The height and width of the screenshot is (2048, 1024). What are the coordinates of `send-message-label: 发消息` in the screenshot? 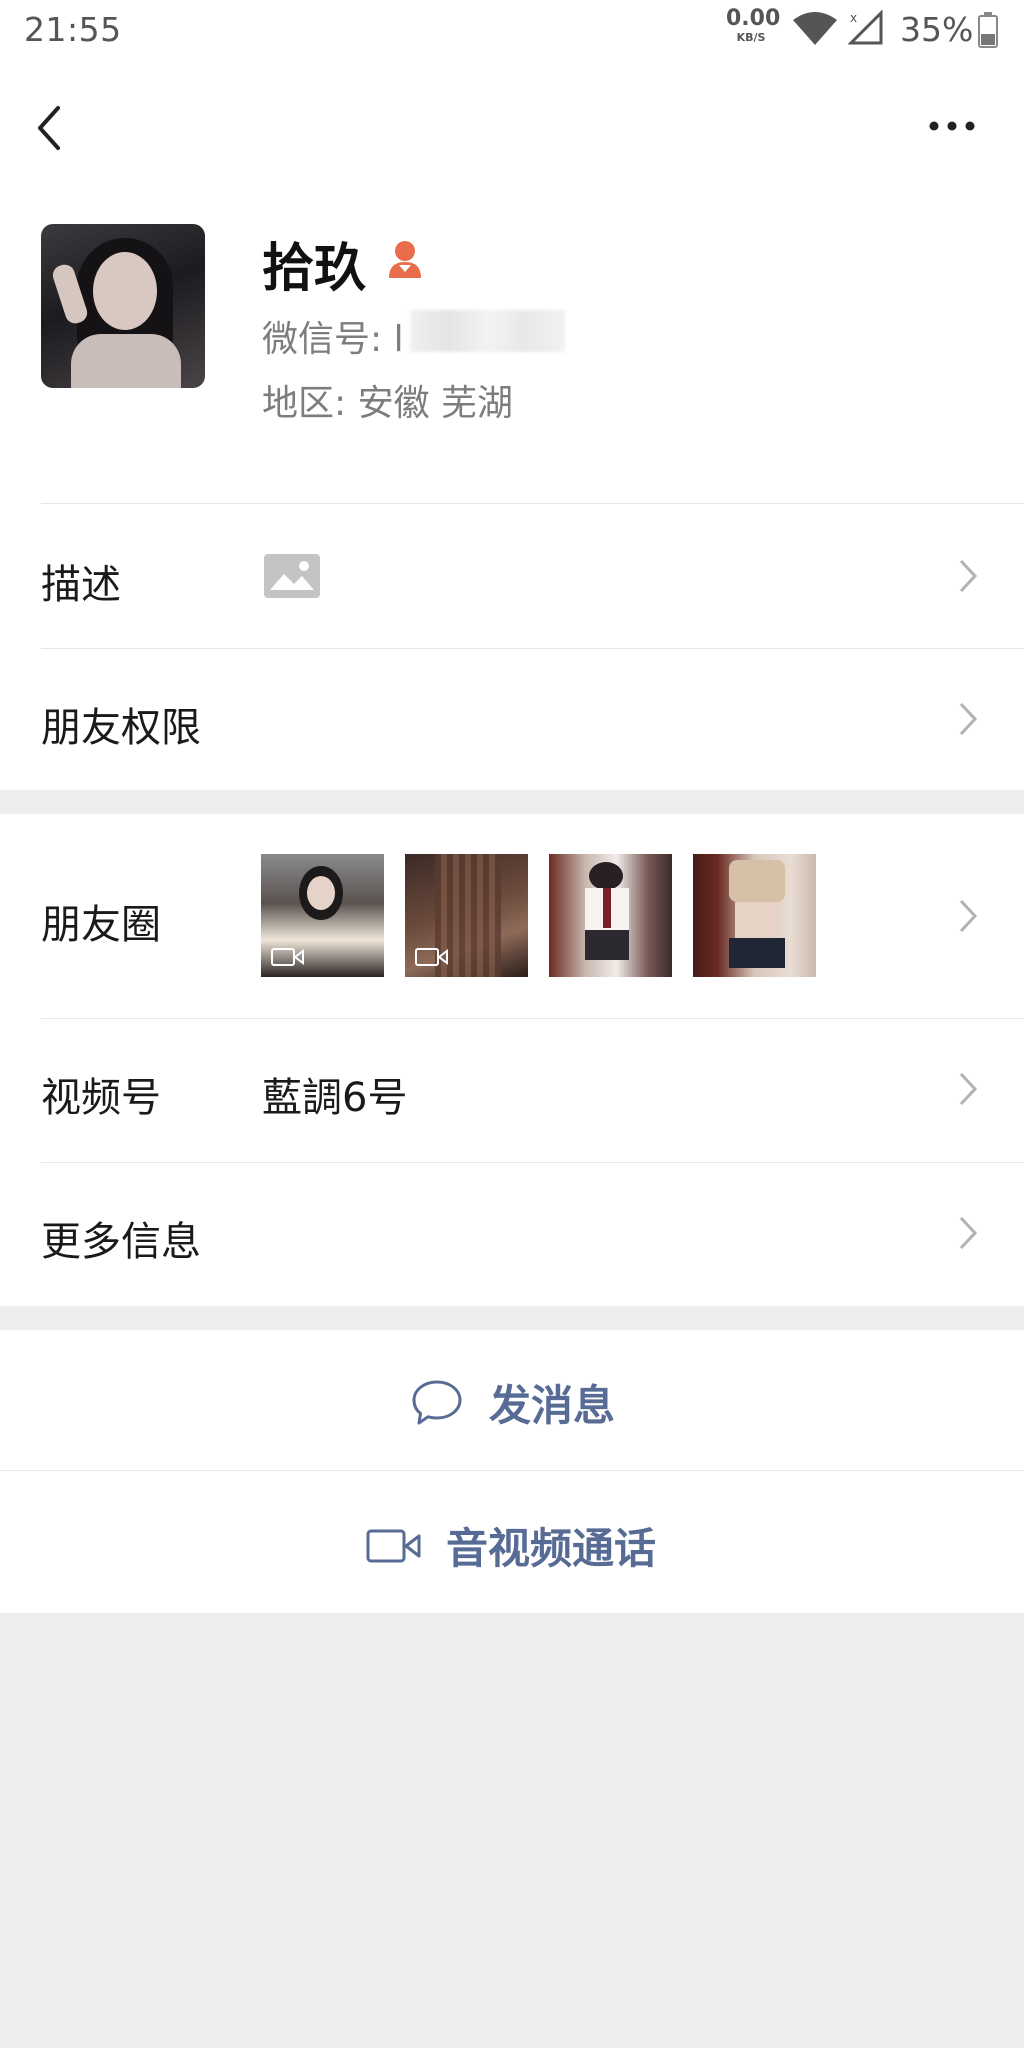 It's located at (552, 1405).